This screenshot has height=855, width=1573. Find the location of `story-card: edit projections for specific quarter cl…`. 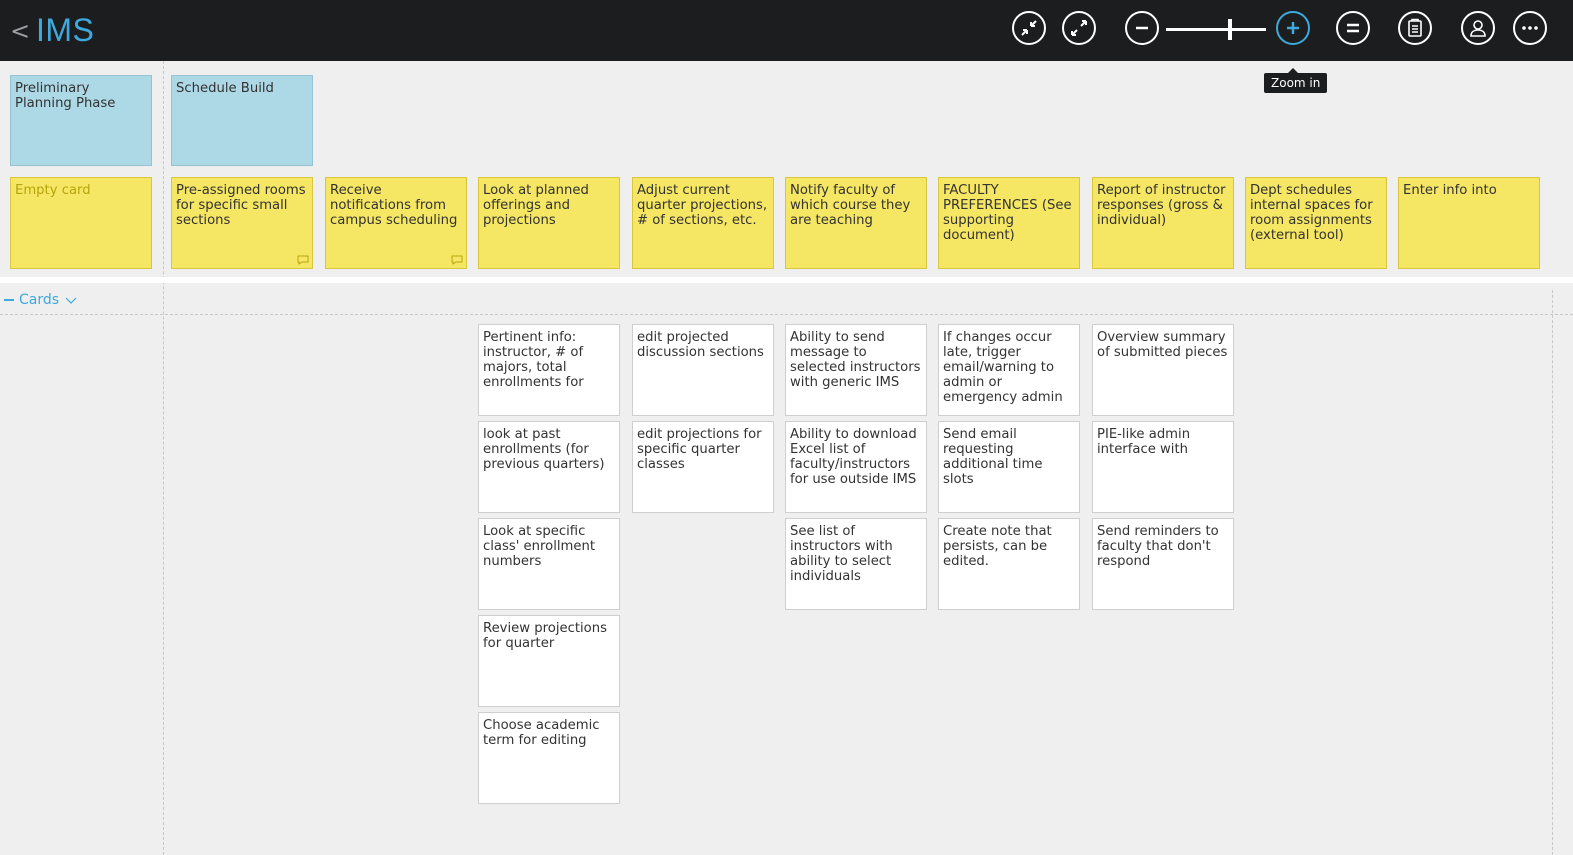

story-card: edit projections for specific quarter cl… is located at coordinates (703, 467).